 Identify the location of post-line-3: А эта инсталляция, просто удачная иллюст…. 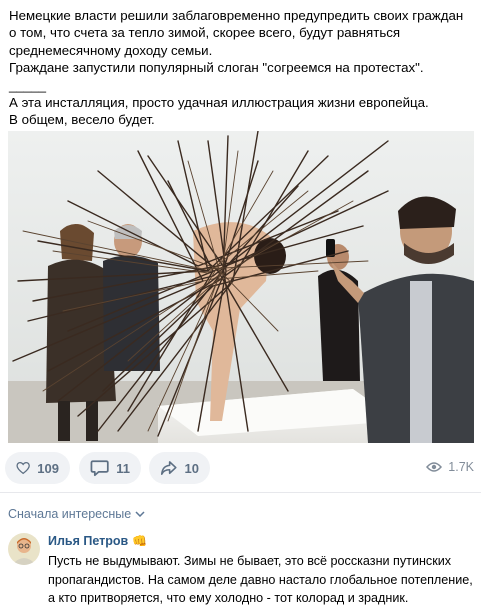
(219, 103).